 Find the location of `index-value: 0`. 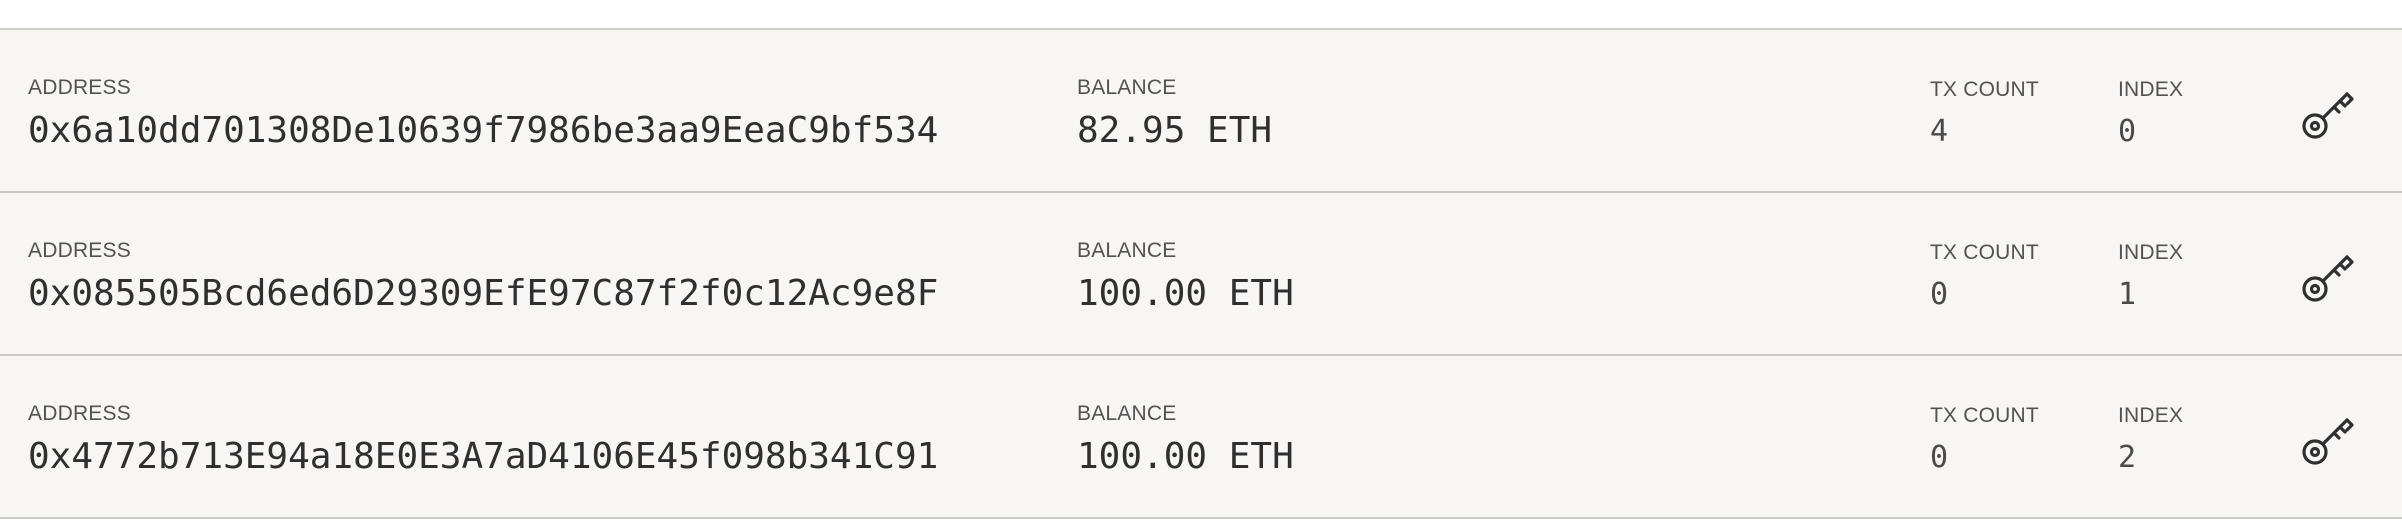

index-value: 0 is located at coordinates (2127, 131).